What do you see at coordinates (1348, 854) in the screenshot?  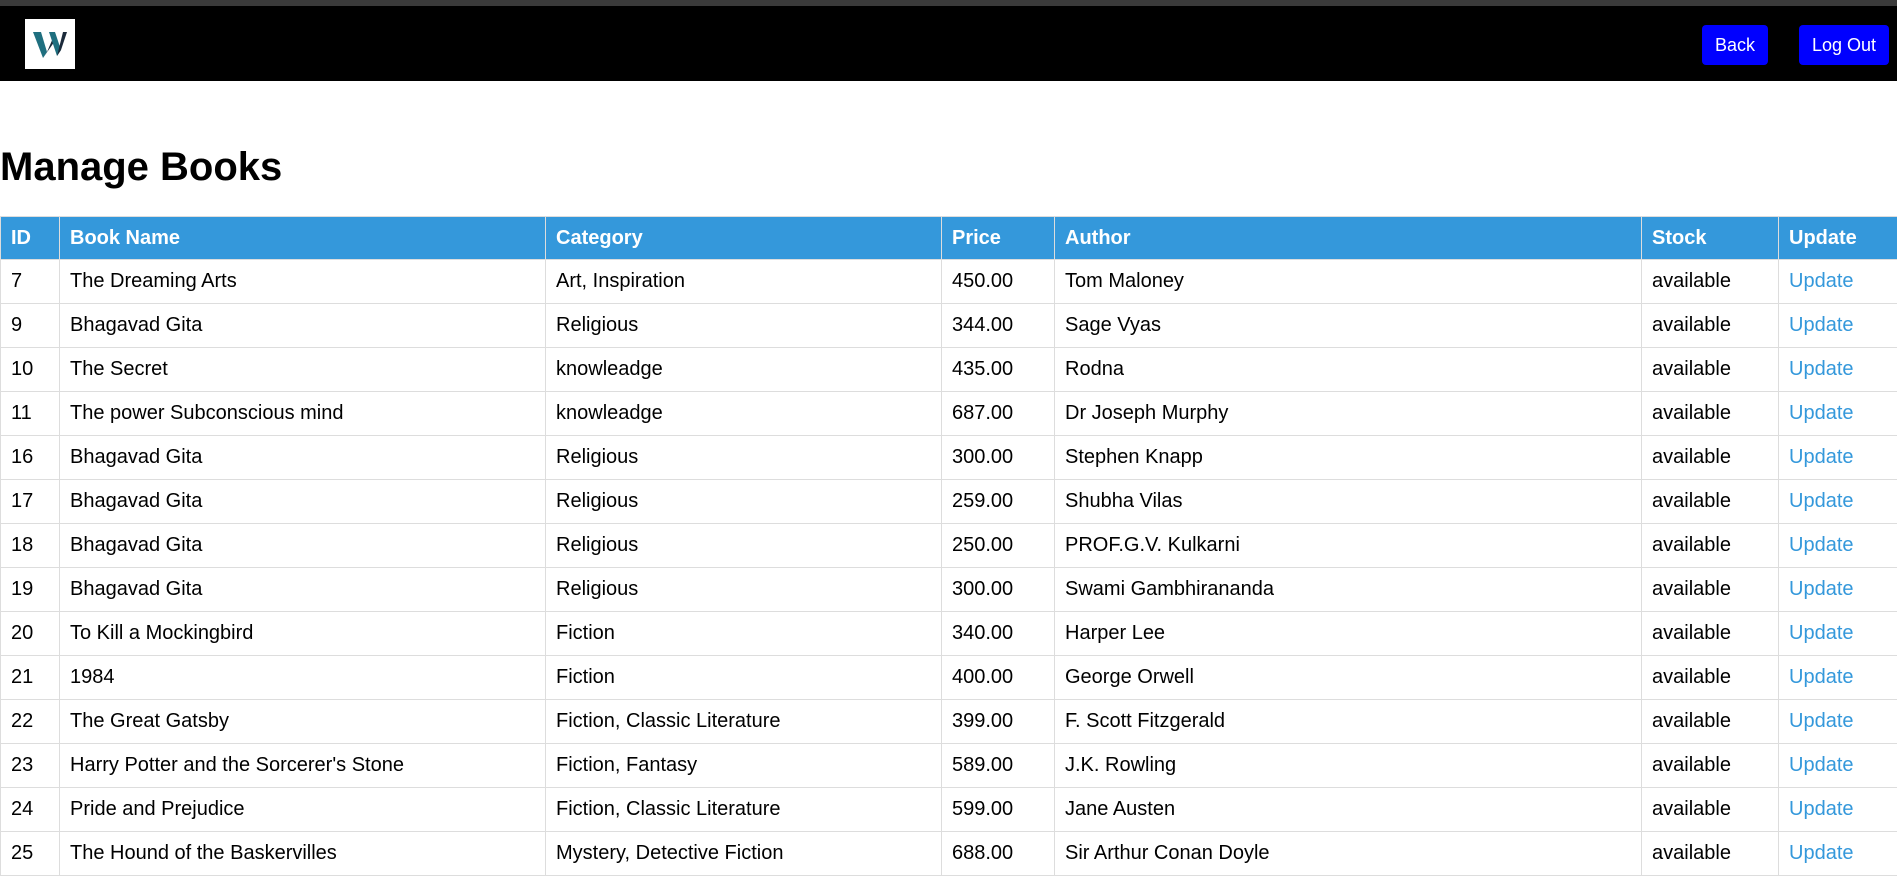 I see `cell-author: Sir Arthur Conan Doyle` at bounding box center [1348, 854].